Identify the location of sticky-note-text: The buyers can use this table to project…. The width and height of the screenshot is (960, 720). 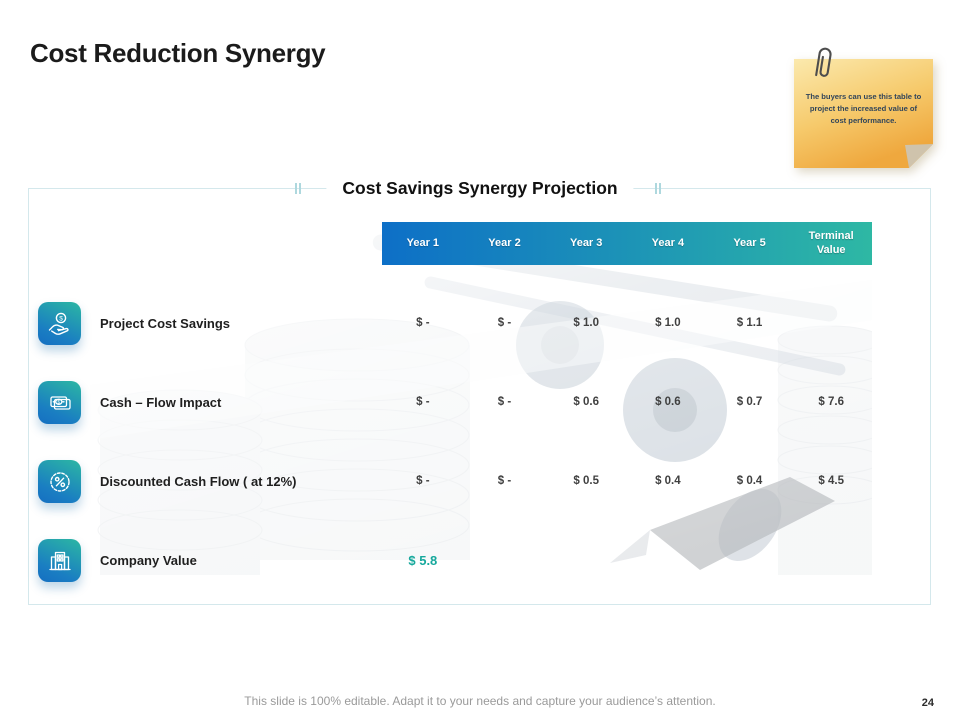
(863, 108).